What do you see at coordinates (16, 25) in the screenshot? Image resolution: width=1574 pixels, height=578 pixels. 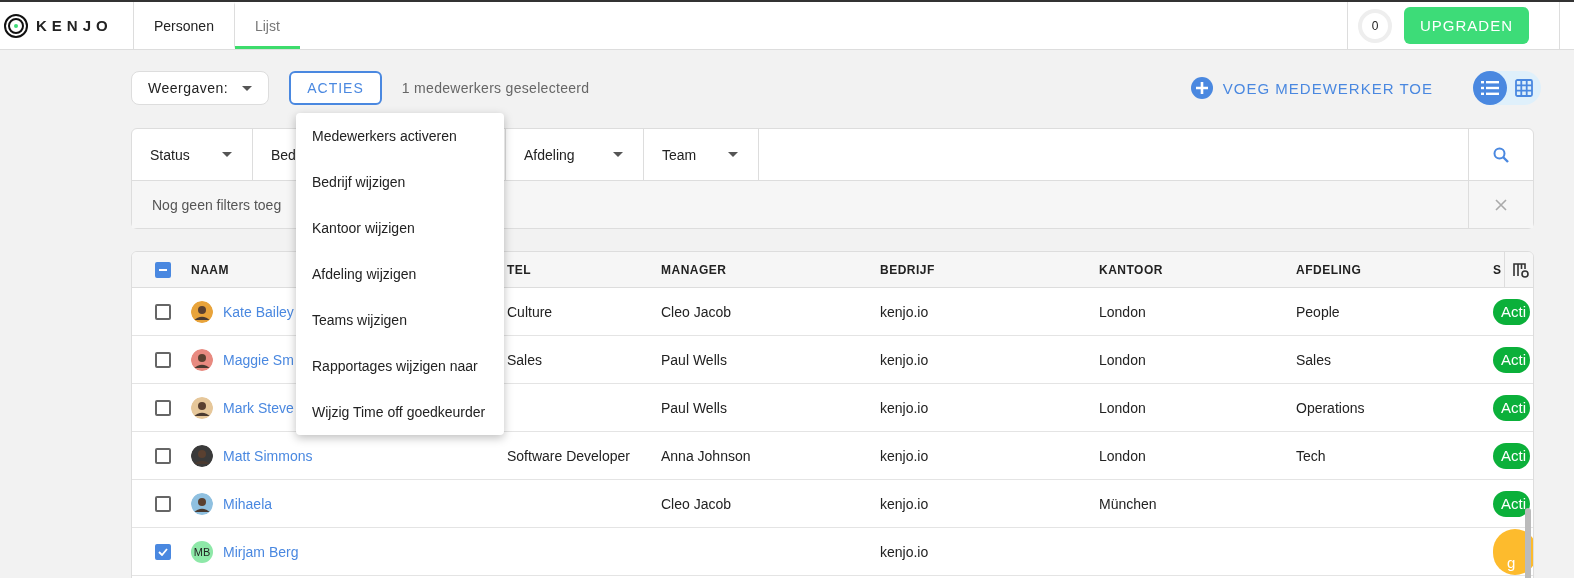 I see `logo-icon` at bounding box center [16, 25].